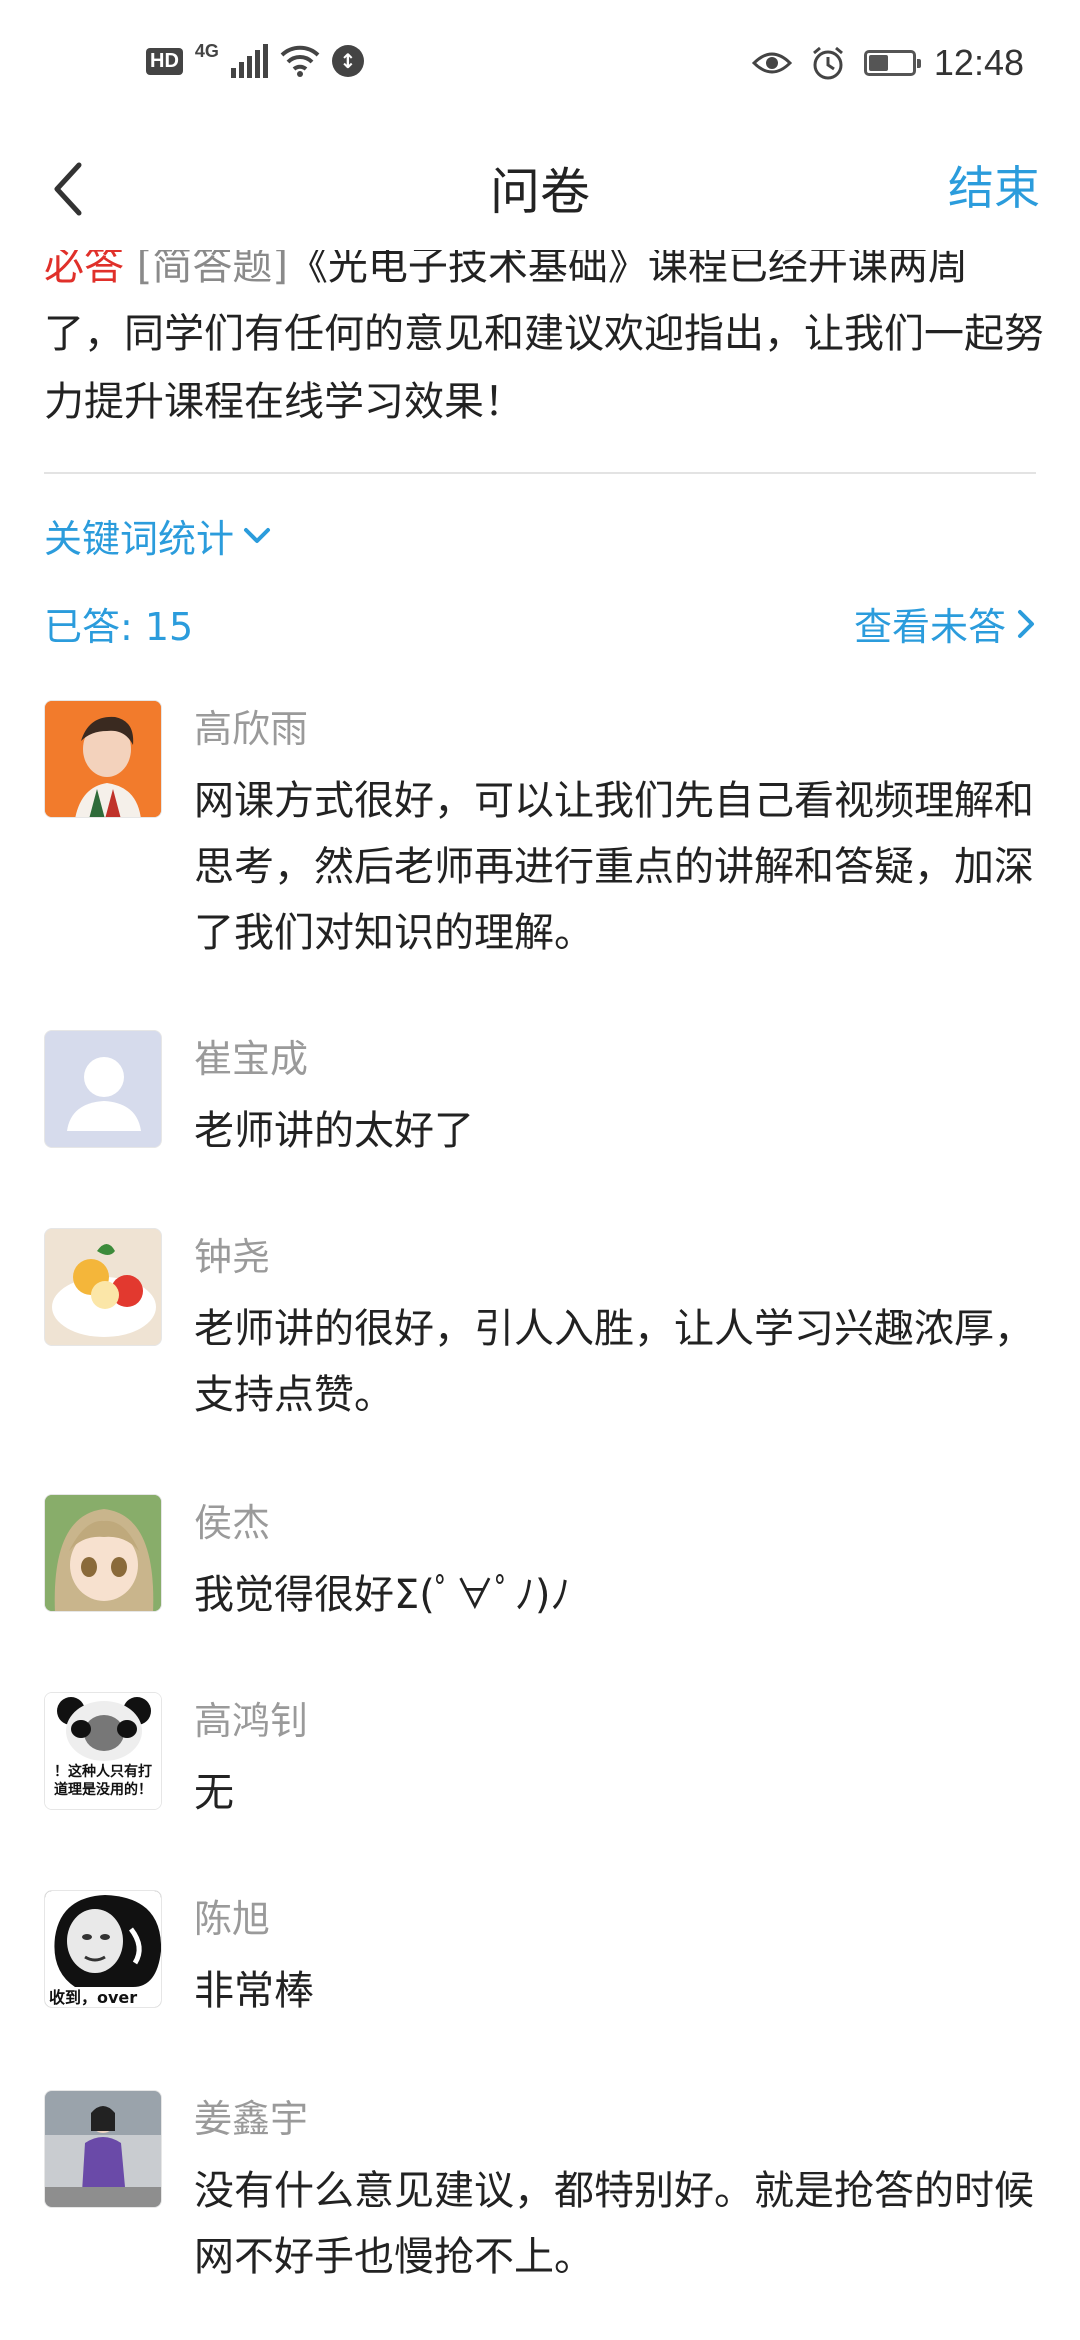 This screenshot has width=1080, height=2340. Describe the element at coordinates (878, 63) in the screenshot. I see `battery-level` at that location.